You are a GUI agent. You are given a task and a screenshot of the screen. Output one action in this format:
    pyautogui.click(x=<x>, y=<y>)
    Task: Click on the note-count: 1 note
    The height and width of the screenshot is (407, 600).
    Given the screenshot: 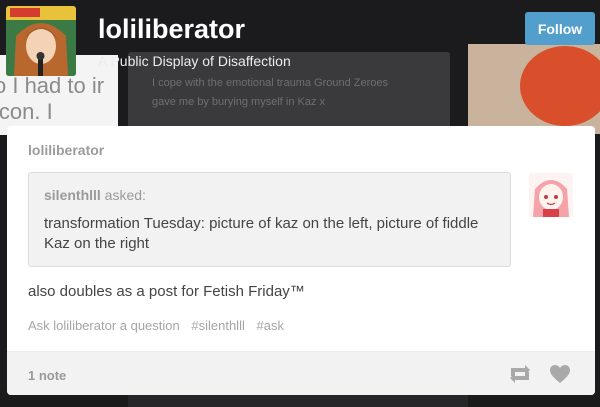 What is the action you would take?
    pyautogui.click(x=47, y=375)
    